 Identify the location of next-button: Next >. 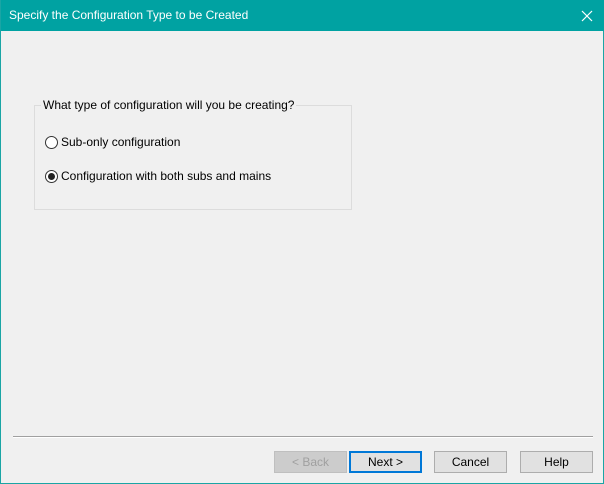
(385, 462).